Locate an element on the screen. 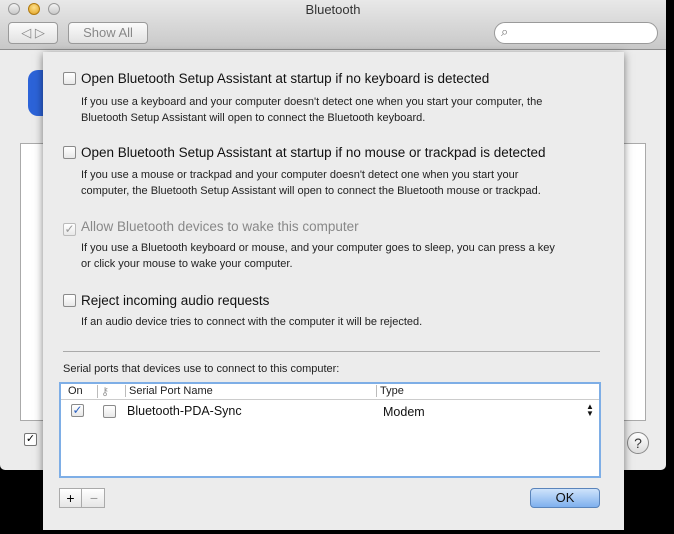 The width and height of the screenshot is (674, 534). remove-button: − is located at coordinates (94, 498).